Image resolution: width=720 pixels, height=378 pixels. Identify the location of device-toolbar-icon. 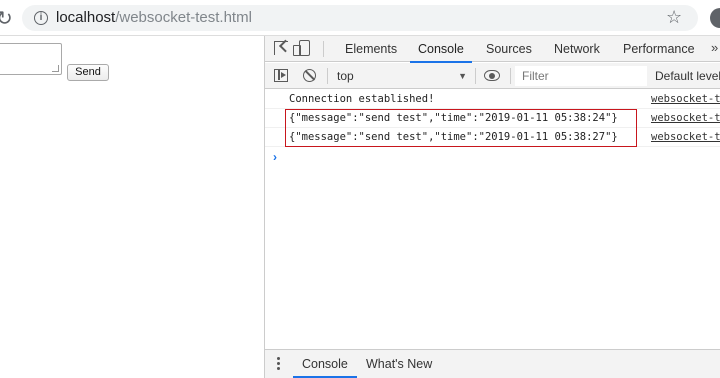
(301, 48).